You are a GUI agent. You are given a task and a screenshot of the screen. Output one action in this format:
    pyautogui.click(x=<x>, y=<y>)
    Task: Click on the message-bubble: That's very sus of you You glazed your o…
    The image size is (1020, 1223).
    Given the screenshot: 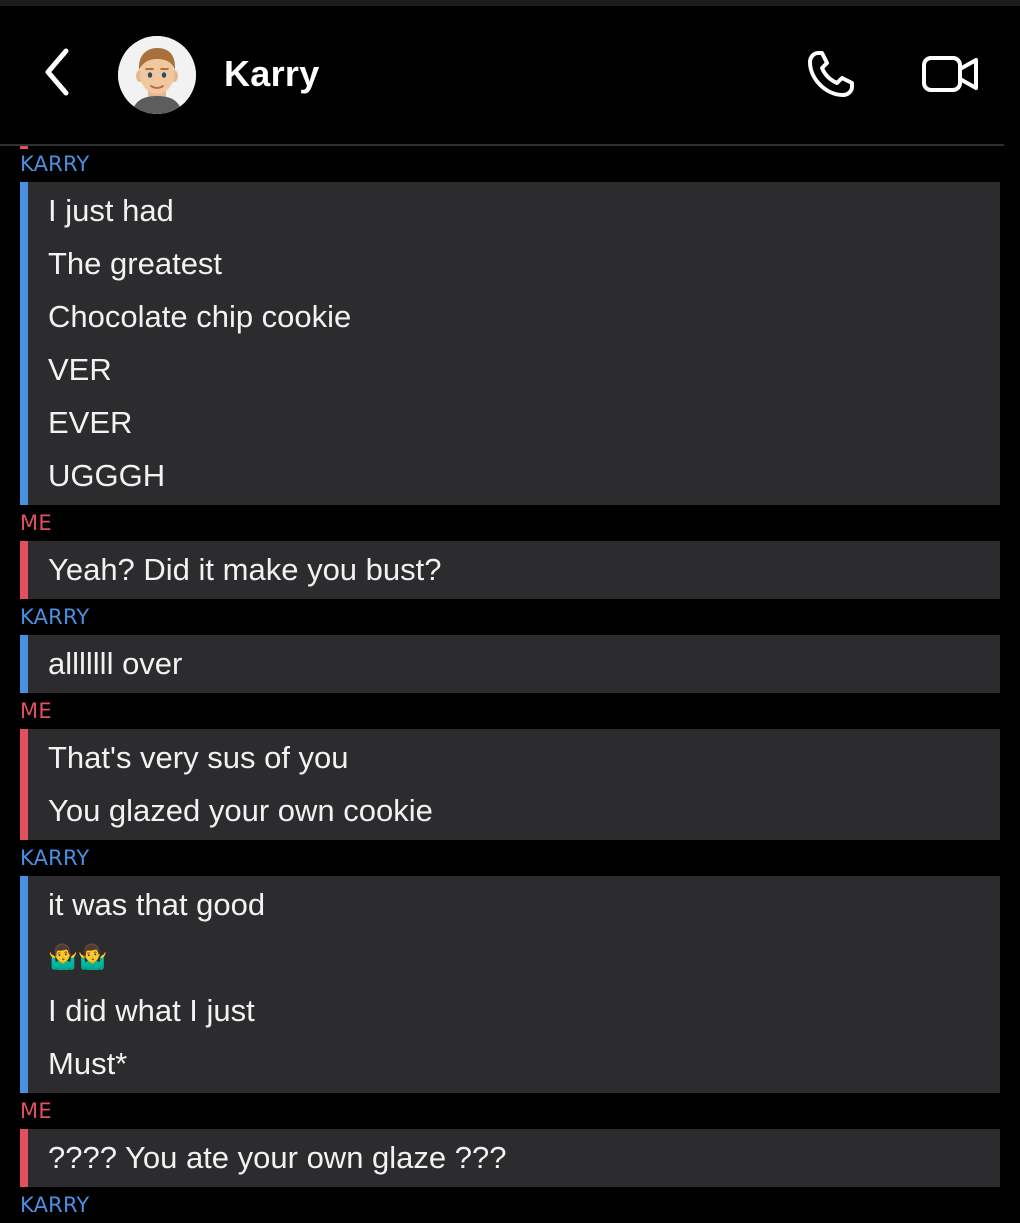 What is the action you would take?
    pyautogui.click(x=510, y=784)
    